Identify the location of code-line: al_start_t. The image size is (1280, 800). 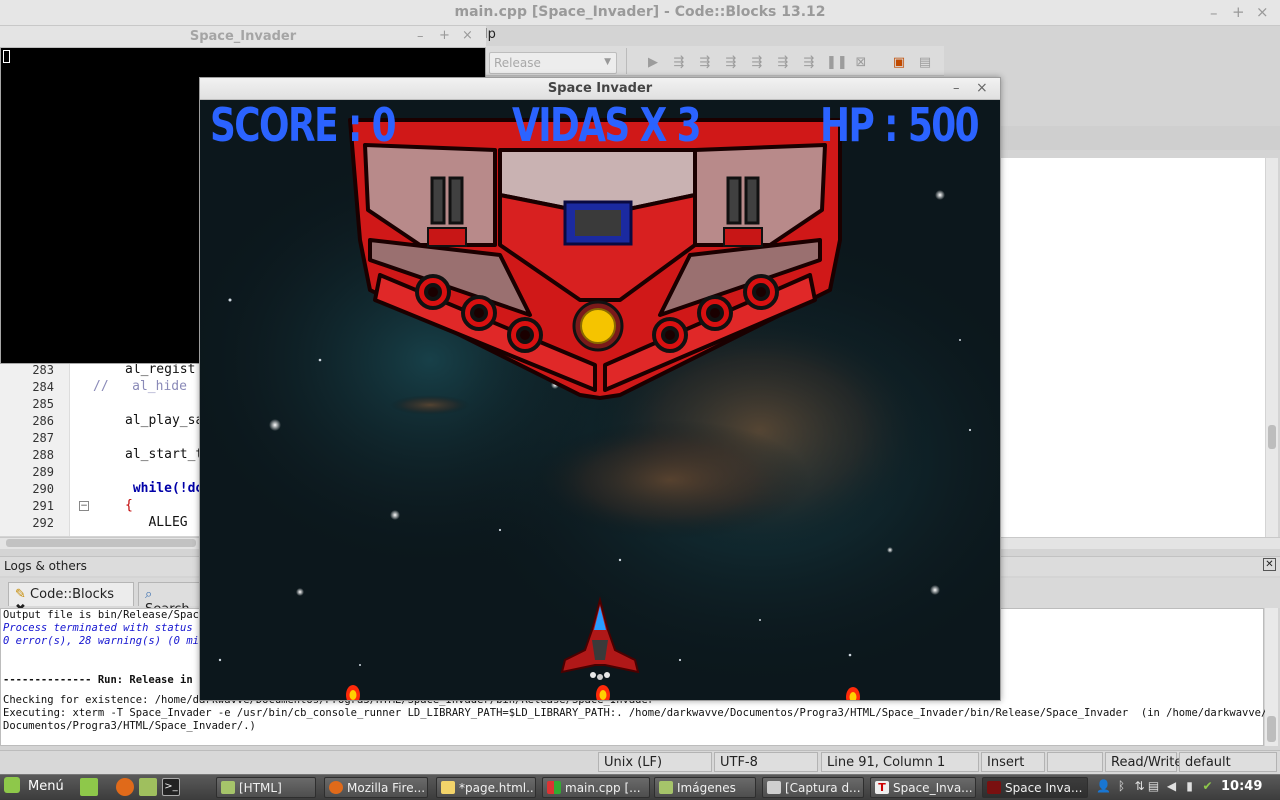
(164, 454).